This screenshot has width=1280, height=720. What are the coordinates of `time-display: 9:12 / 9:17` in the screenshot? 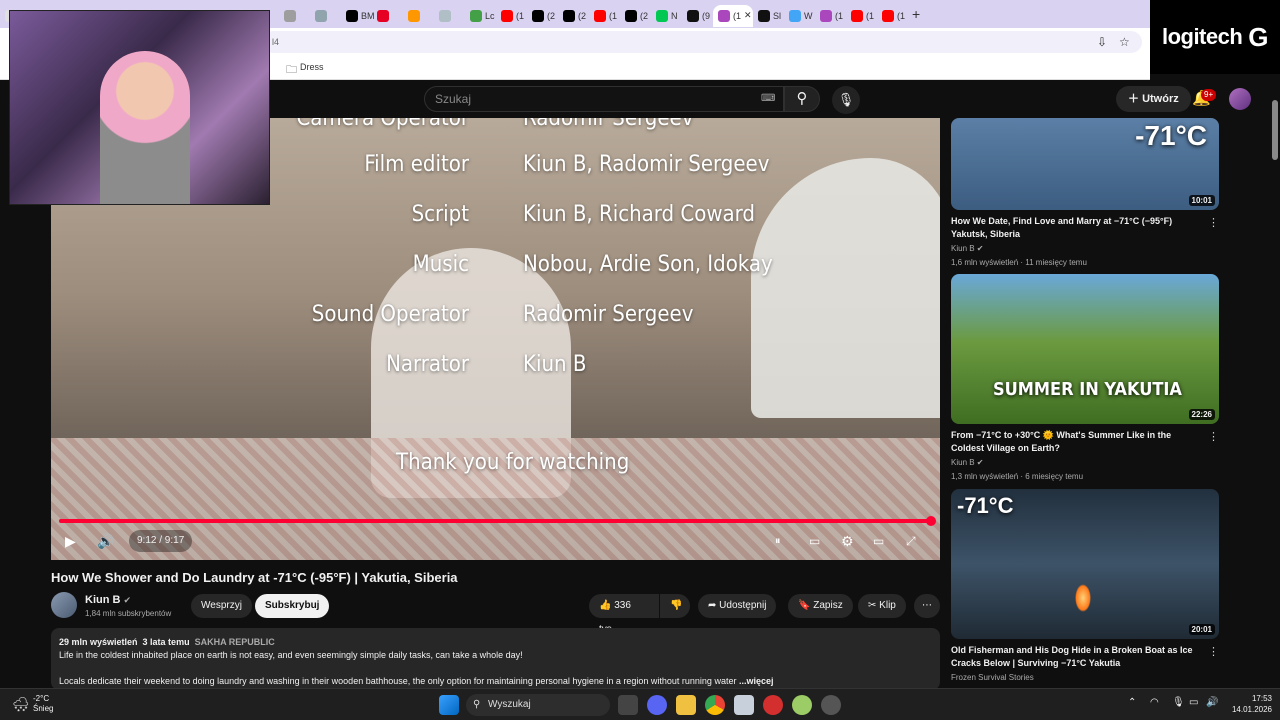 It's located at (161, 541).